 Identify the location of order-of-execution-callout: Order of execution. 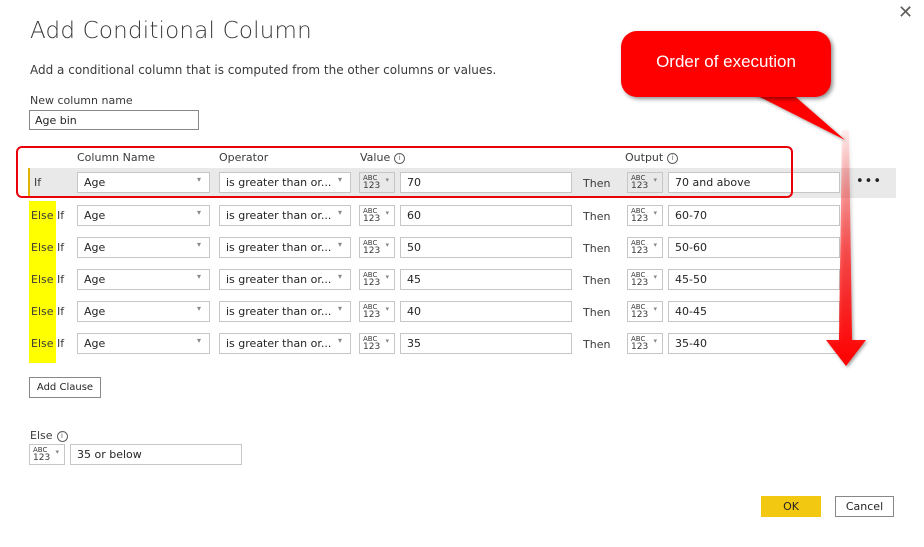
(726, 64).